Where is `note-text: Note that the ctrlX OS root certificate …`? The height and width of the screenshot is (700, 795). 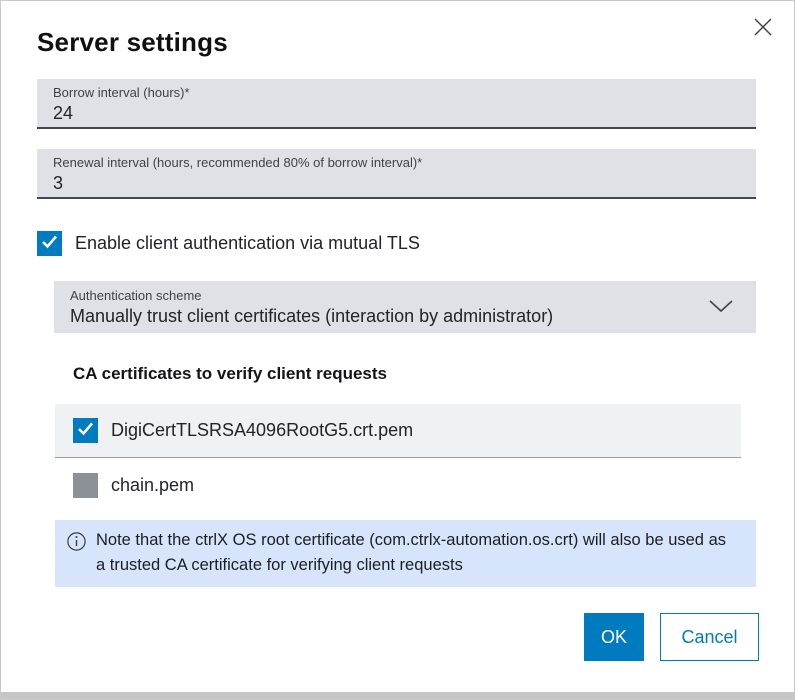 note-text: Note that the ctrlX OS root certificate … is located at coordinates (411, 552).